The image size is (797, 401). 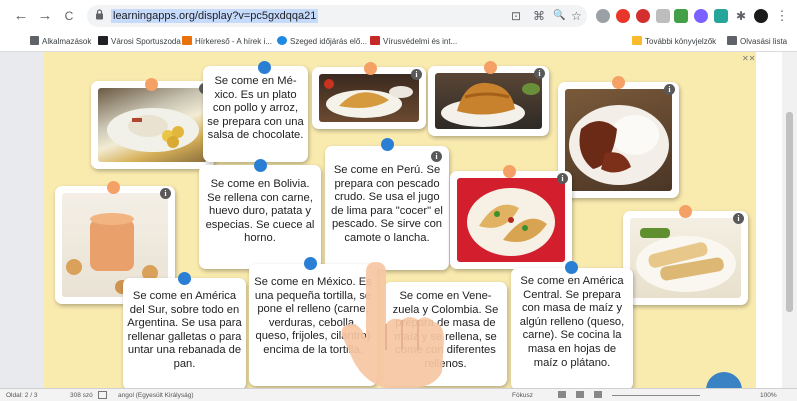 I want to click on lastpass-icon, so click(x=643, y=16).